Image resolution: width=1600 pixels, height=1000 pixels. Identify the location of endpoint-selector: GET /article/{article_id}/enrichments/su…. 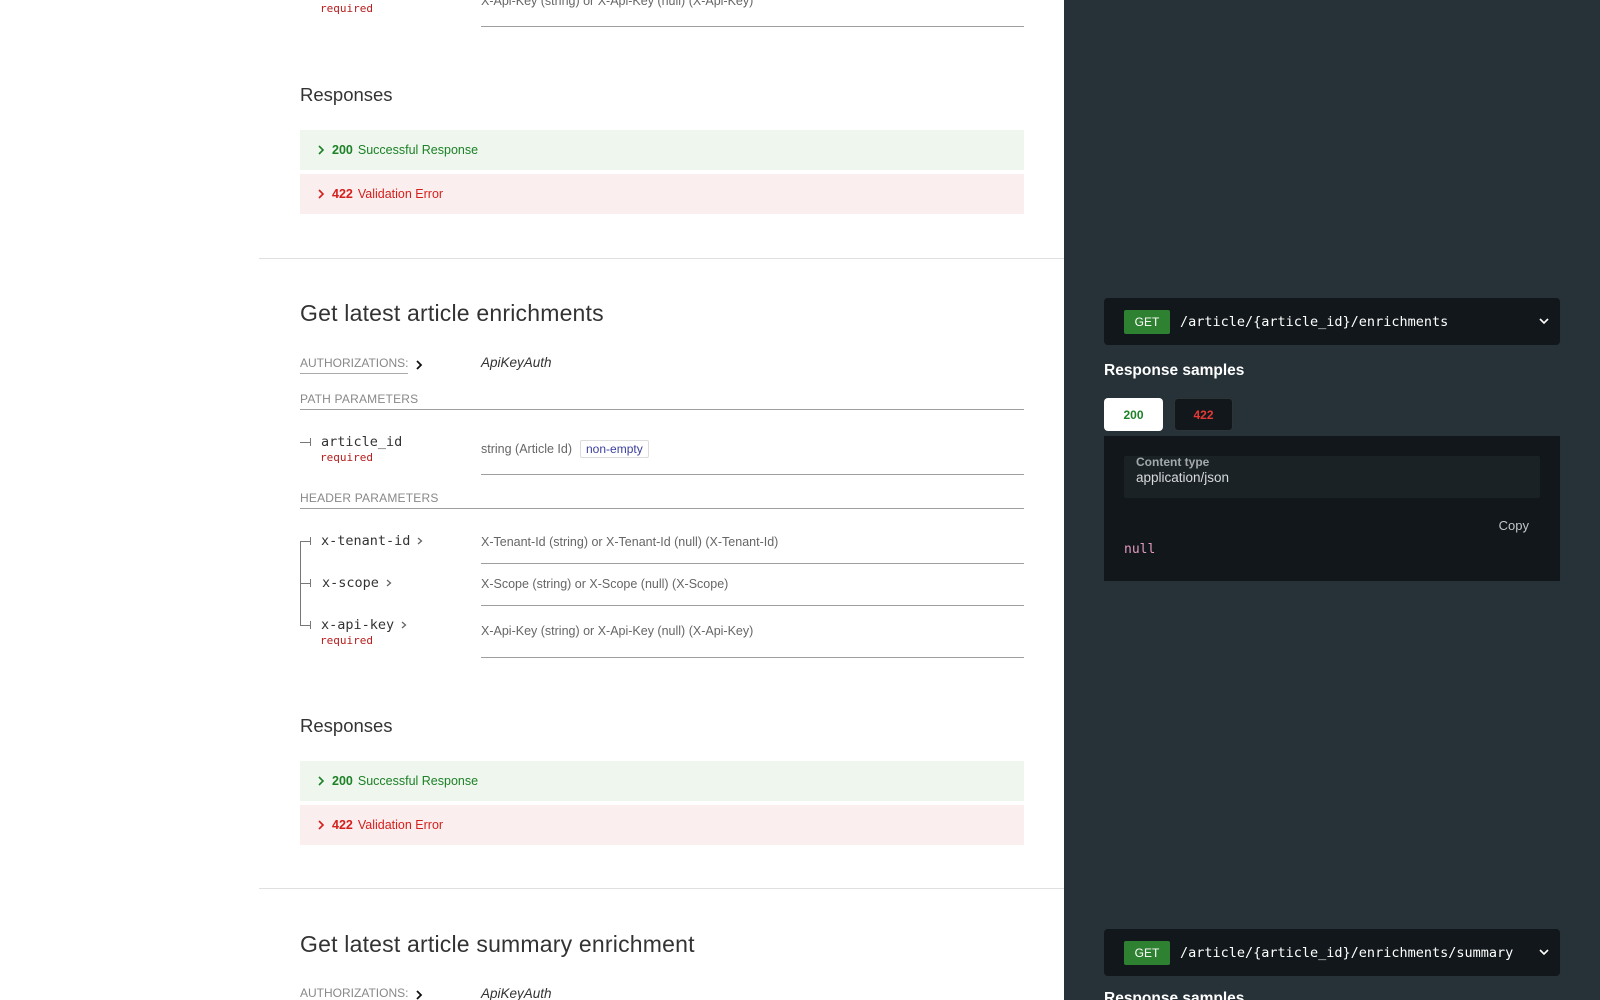
(1332, 952).